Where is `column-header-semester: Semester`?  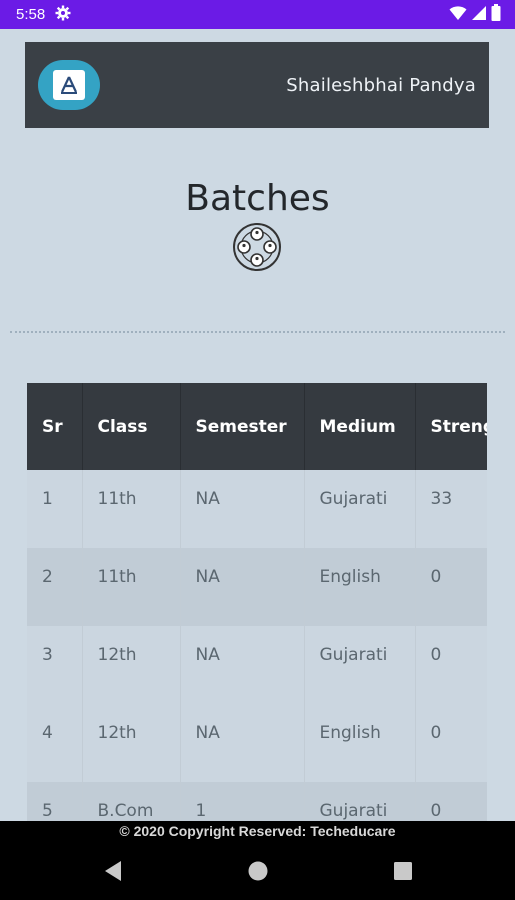
column-header-semester: Semester is located at coordinates (242, 426).